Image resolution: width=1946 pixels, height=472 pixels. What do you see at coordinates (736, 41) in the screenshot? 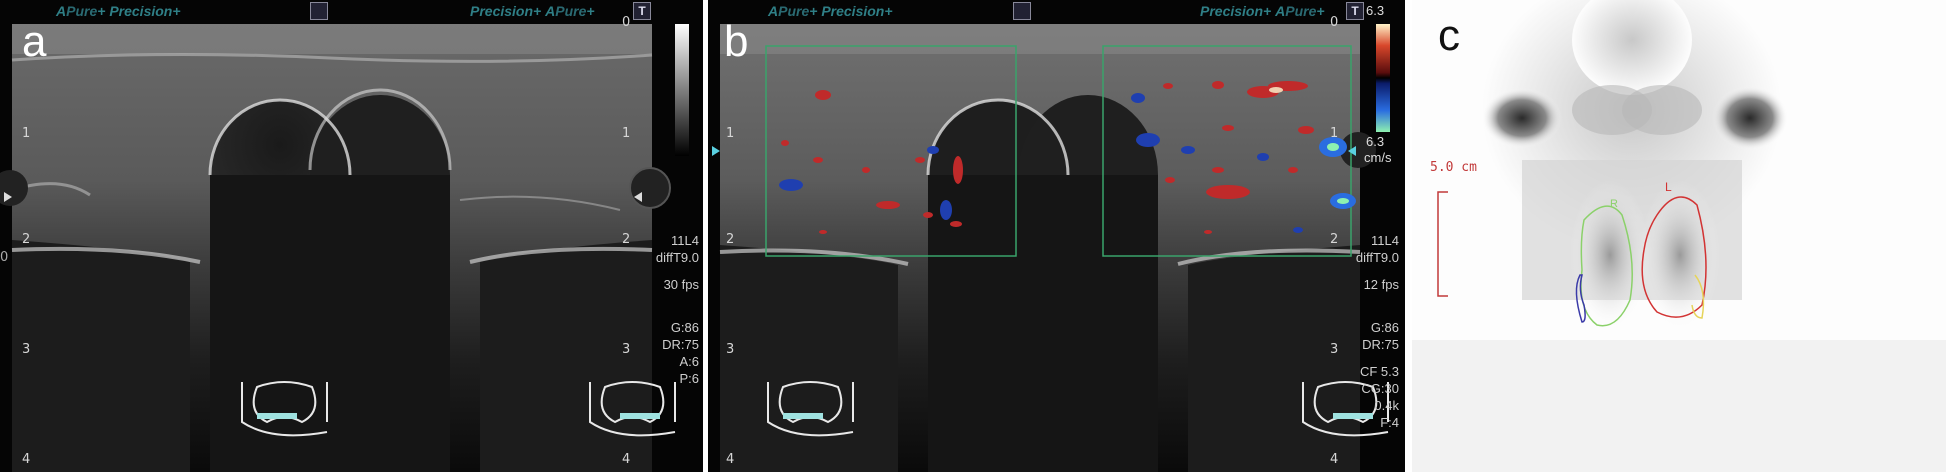
I see `panel-label: b` at bounding box center [736, 41].